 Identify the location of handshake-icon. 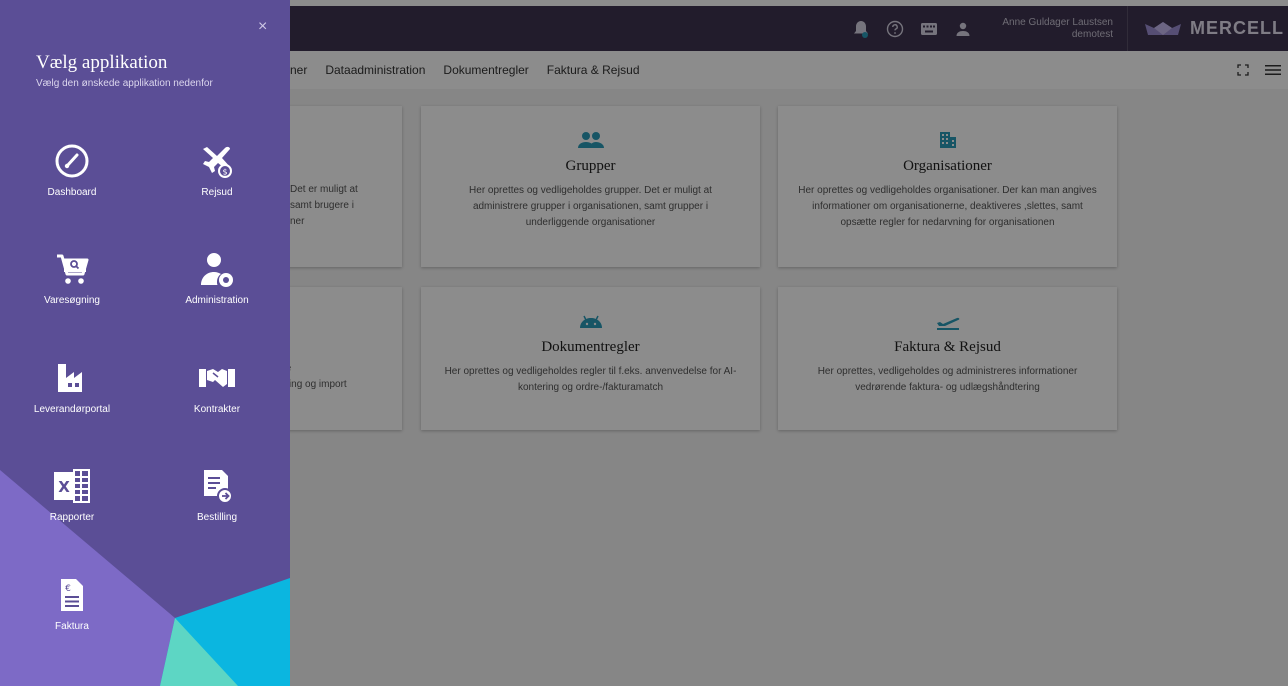
(217, 378).